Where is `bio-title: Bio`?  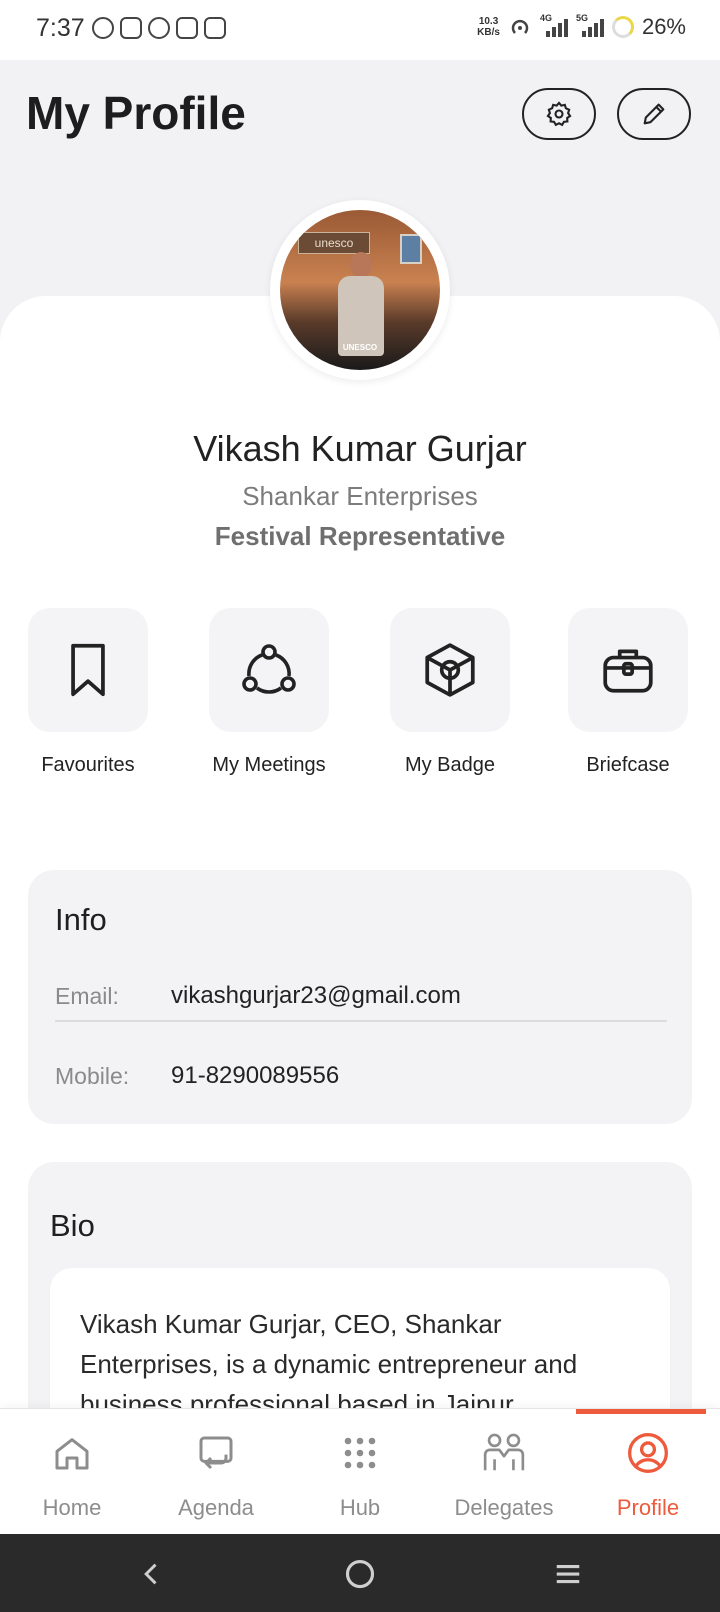
bio-title: Bio is located at coordinates (72, 1225).